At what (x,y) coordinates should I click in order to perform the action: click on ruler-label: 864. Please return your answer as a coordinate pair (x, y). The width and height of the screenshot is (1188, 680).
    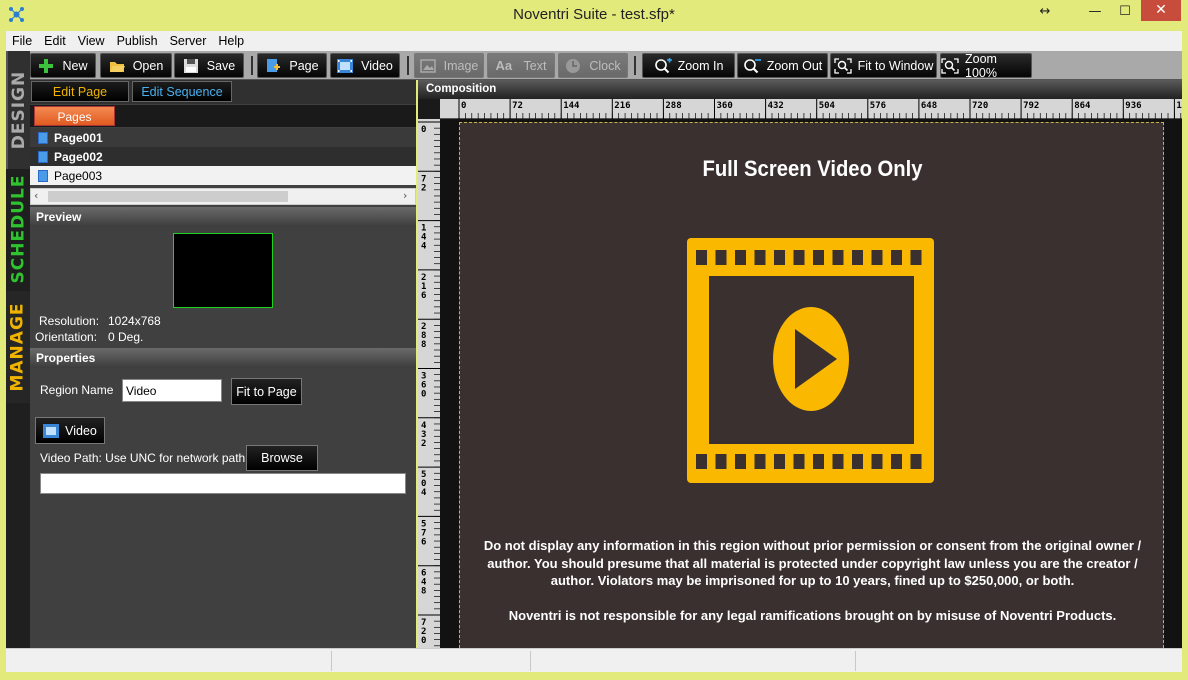
    Looking at the image, I should click on (1082, 106).